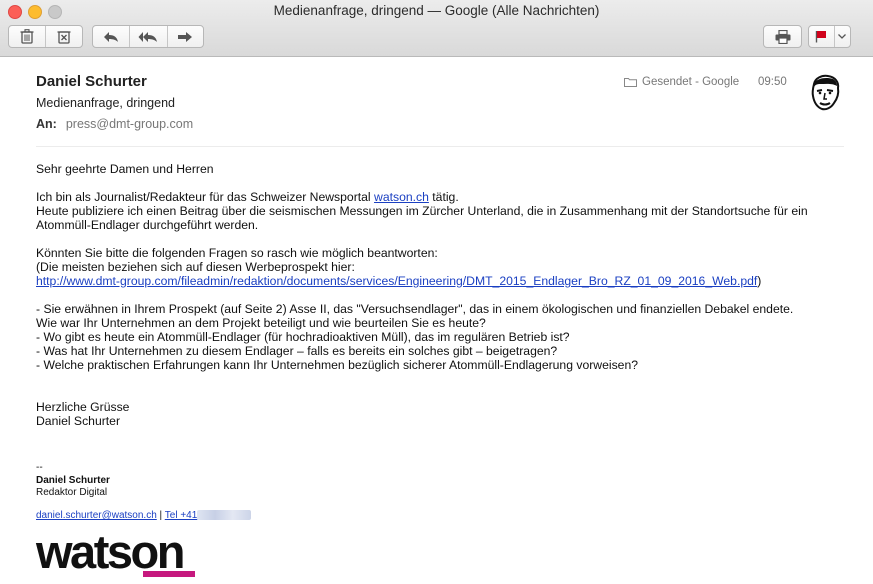 The image size is (873, 584). I want to click on flag-group, so click(829, 36).